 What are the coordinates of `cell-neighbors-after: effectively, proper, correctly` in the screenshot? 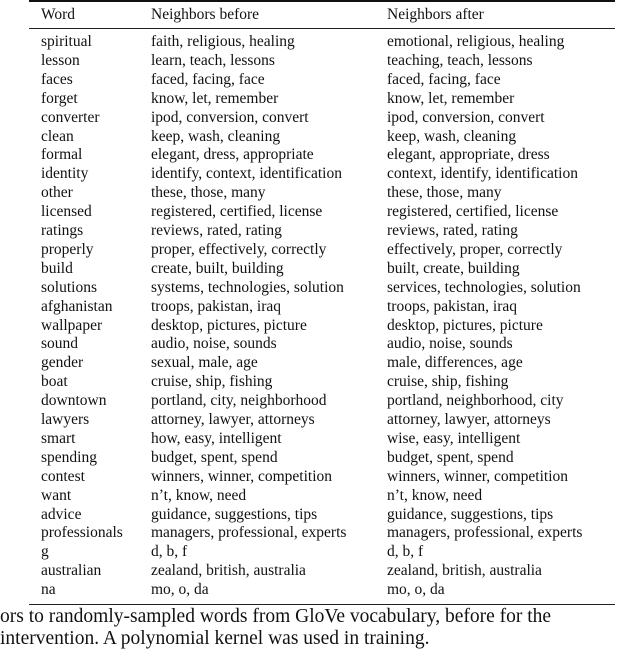 It's located at (475, 249).